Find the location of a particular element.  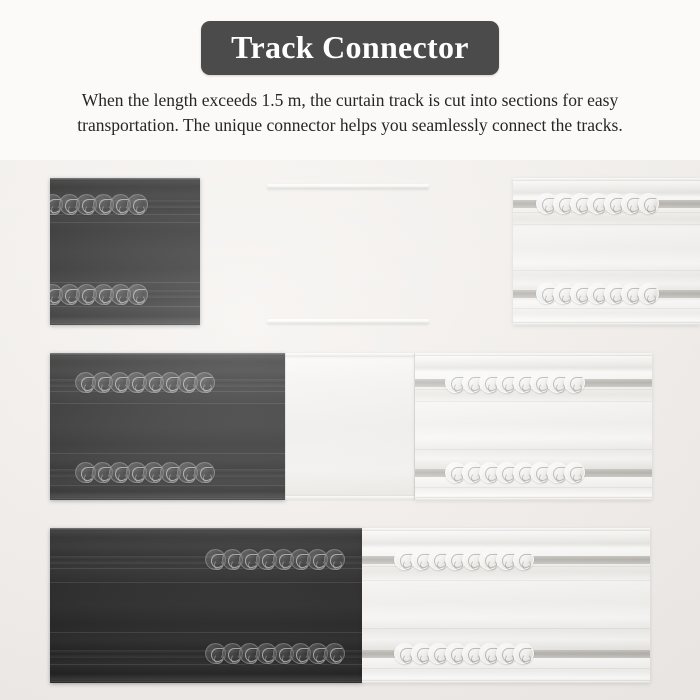

white-curtain-track-mid-right is located at coordinates (533, 426).